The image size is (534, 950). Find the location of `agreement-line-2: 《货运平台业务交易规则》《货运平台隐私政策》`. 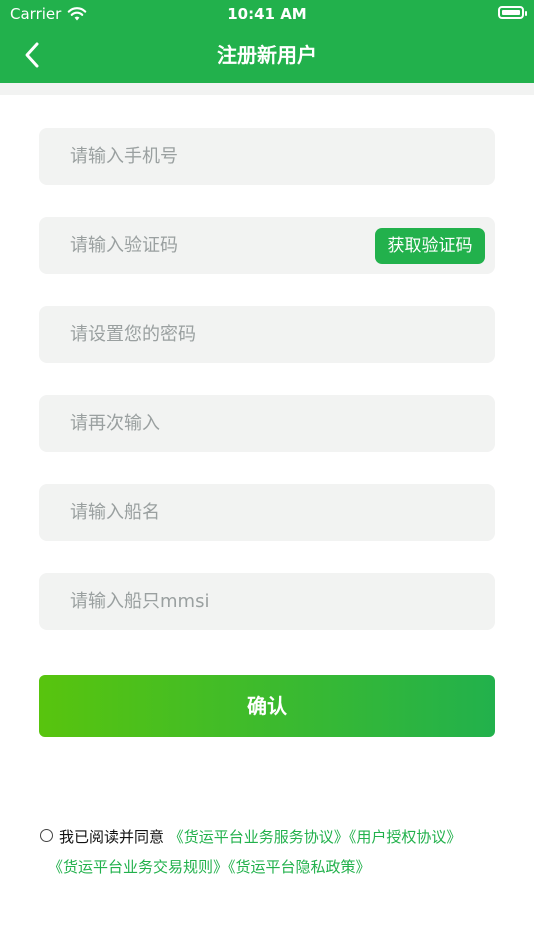

agreement-line-2: 《货运平台业务交易规则》《货运平台隐私政策》 is located at coordinates (270, 867).